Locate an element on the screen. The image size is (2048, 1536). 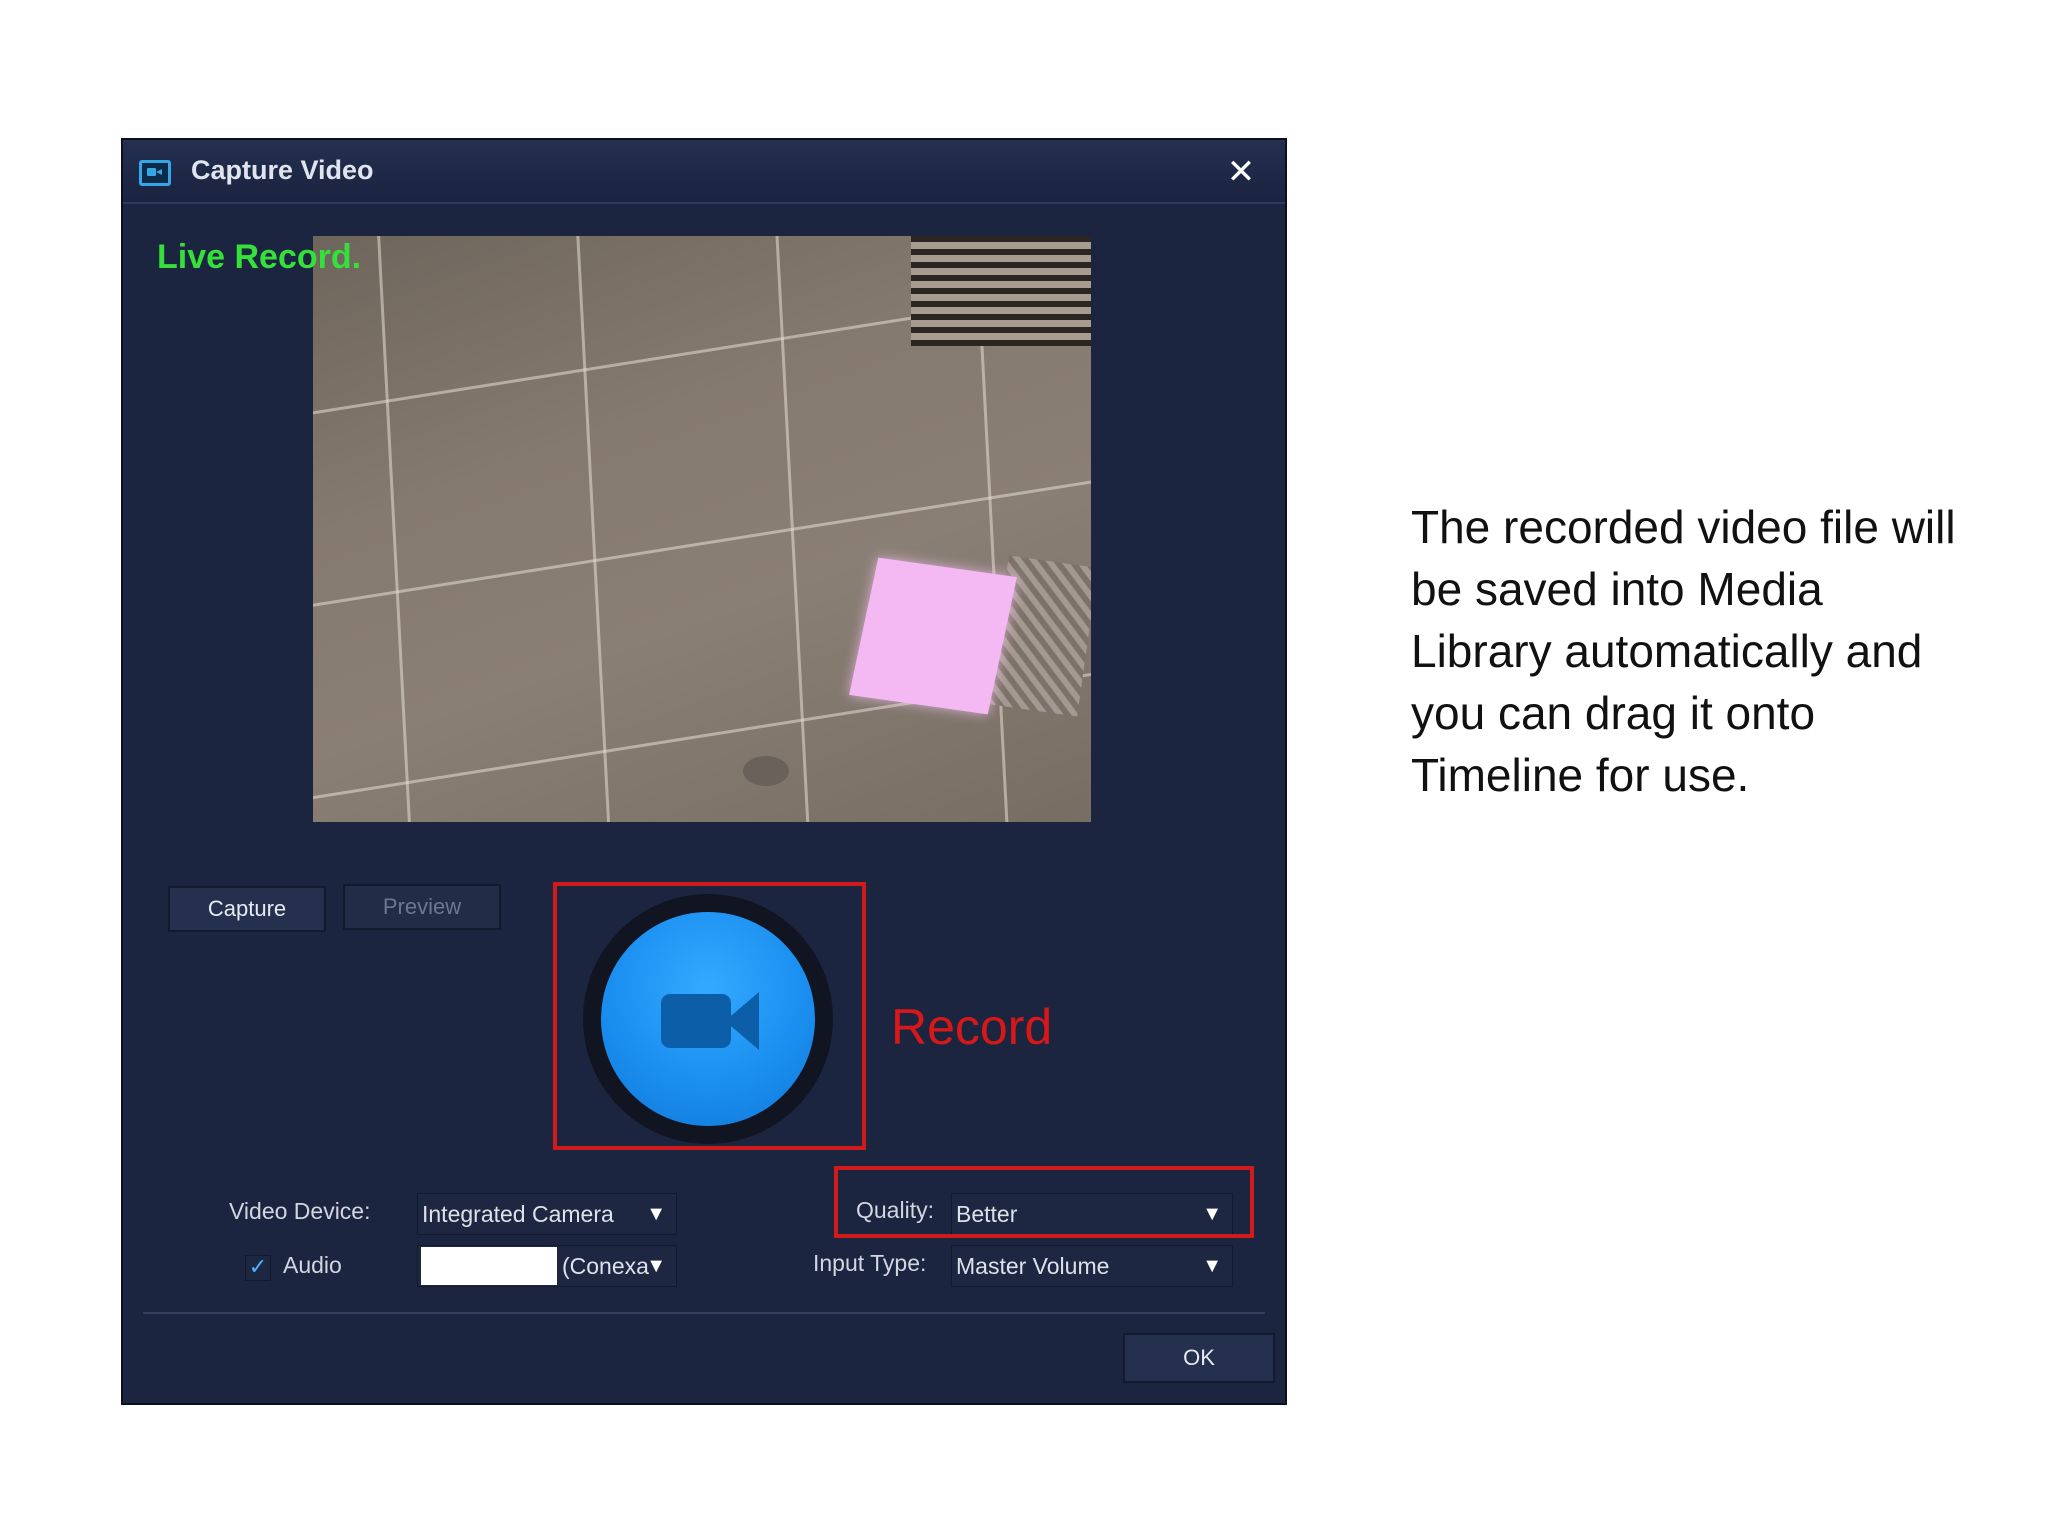
live-record-label: Live Record. is located at coordinates (259, 257).